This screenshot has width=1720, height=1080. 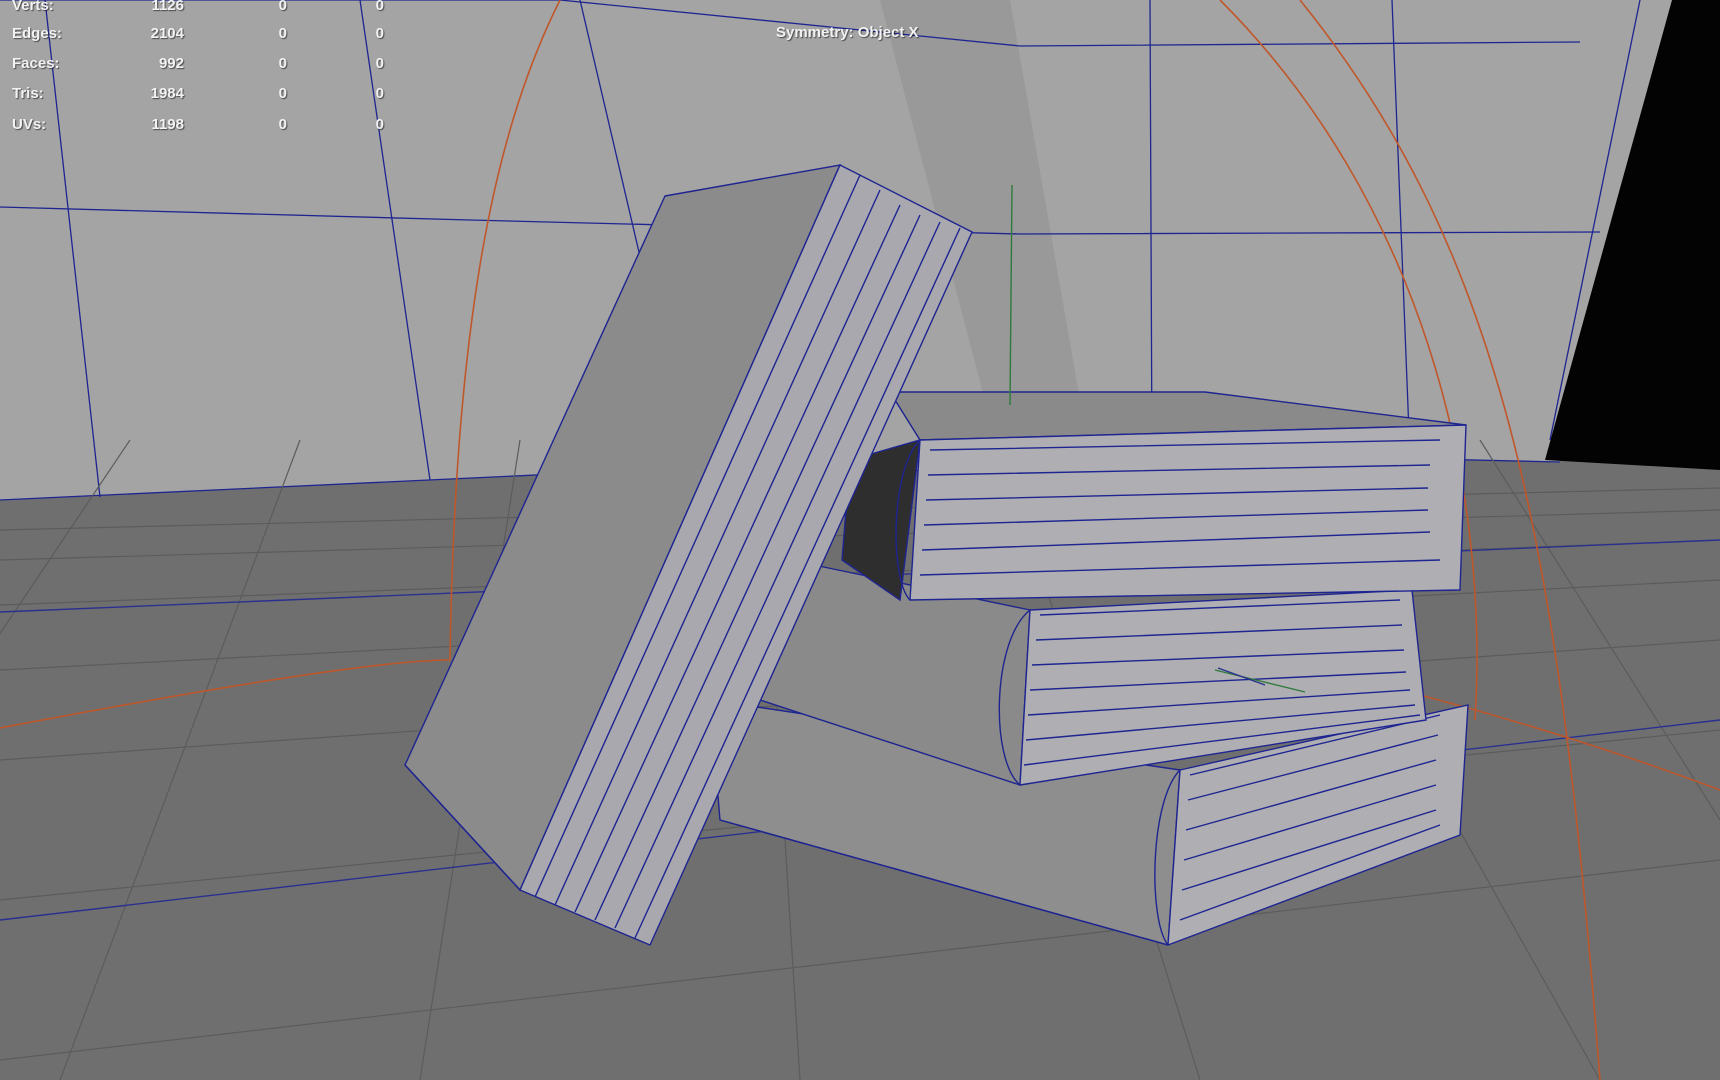 I want to click on hud-value-verts: 1126, so click(x=167, y=7).